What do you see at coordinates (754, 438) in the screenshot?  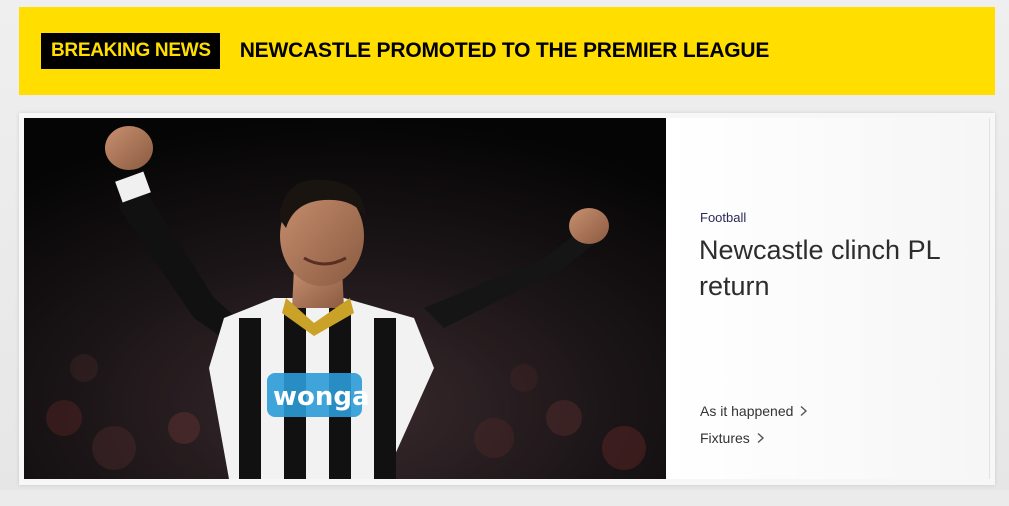 I see `fixtures-link: Fixtures` at bounding box center [754, 438].